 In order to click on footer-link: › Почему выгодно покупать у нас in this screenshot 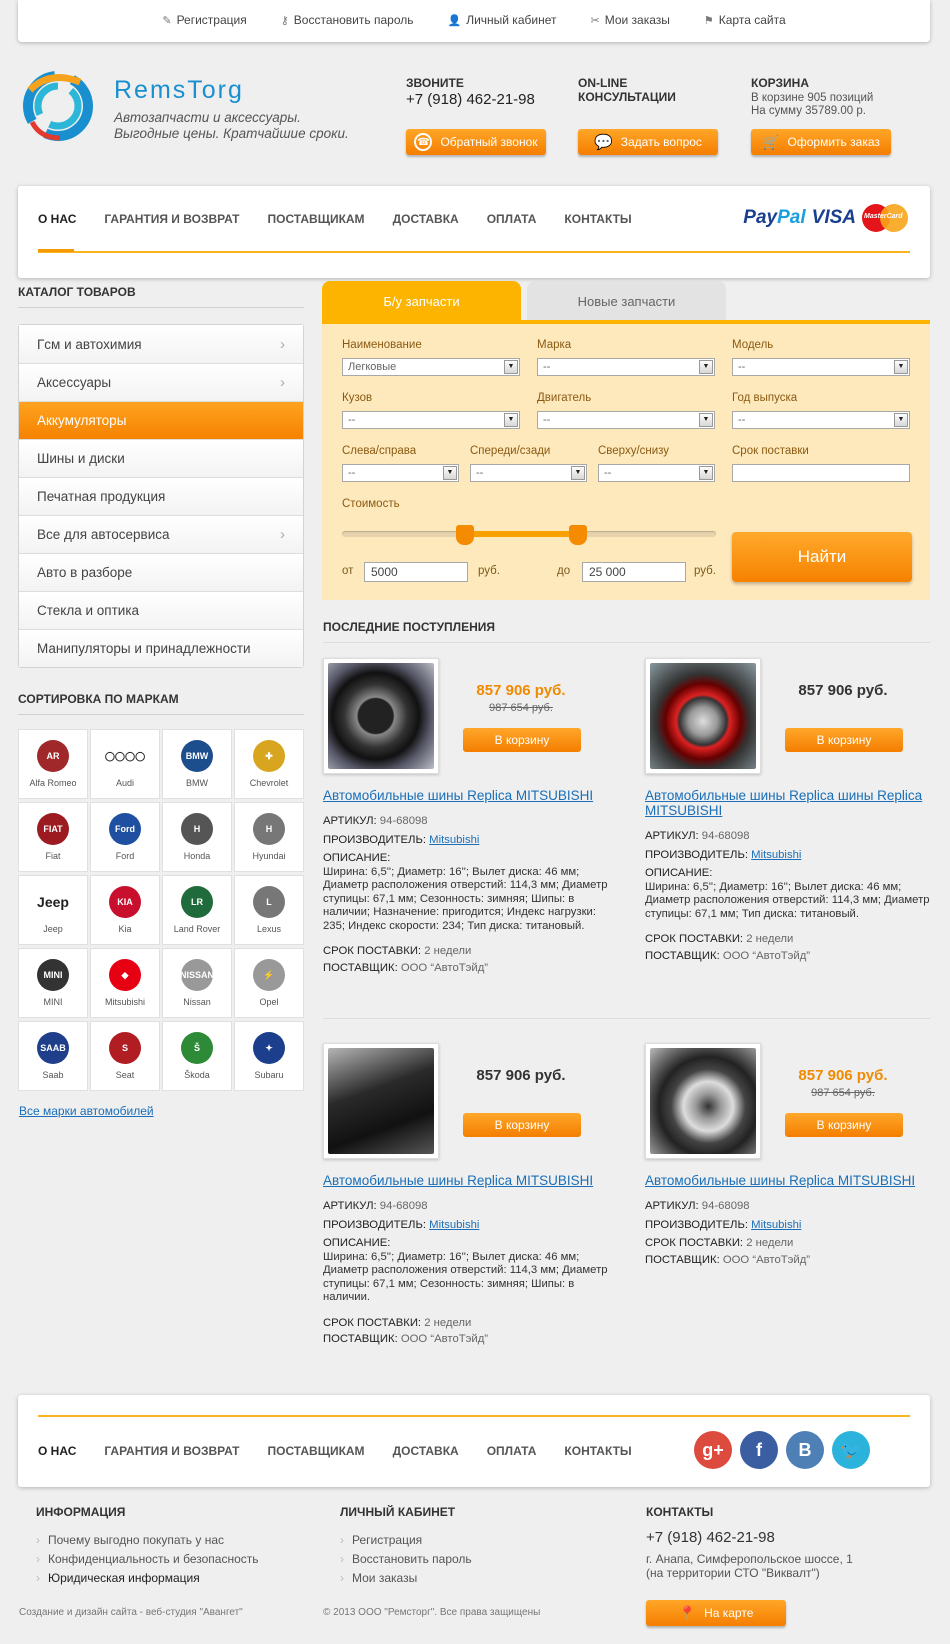, I will do `click(147, 1540)`.